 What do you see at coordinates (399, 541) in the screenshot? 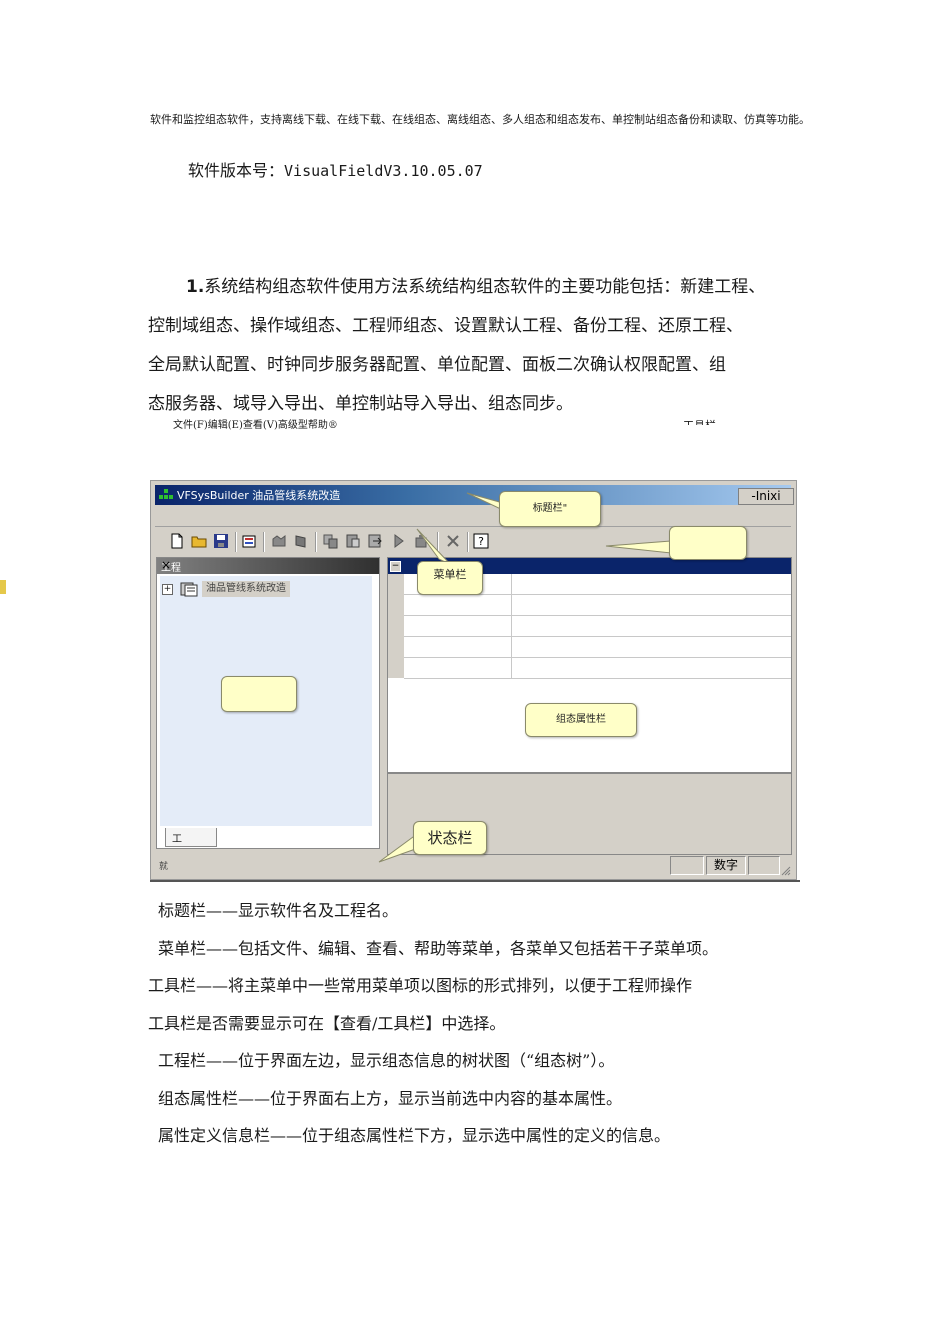
I see `sync-icon` at bounding box center [399, 541].